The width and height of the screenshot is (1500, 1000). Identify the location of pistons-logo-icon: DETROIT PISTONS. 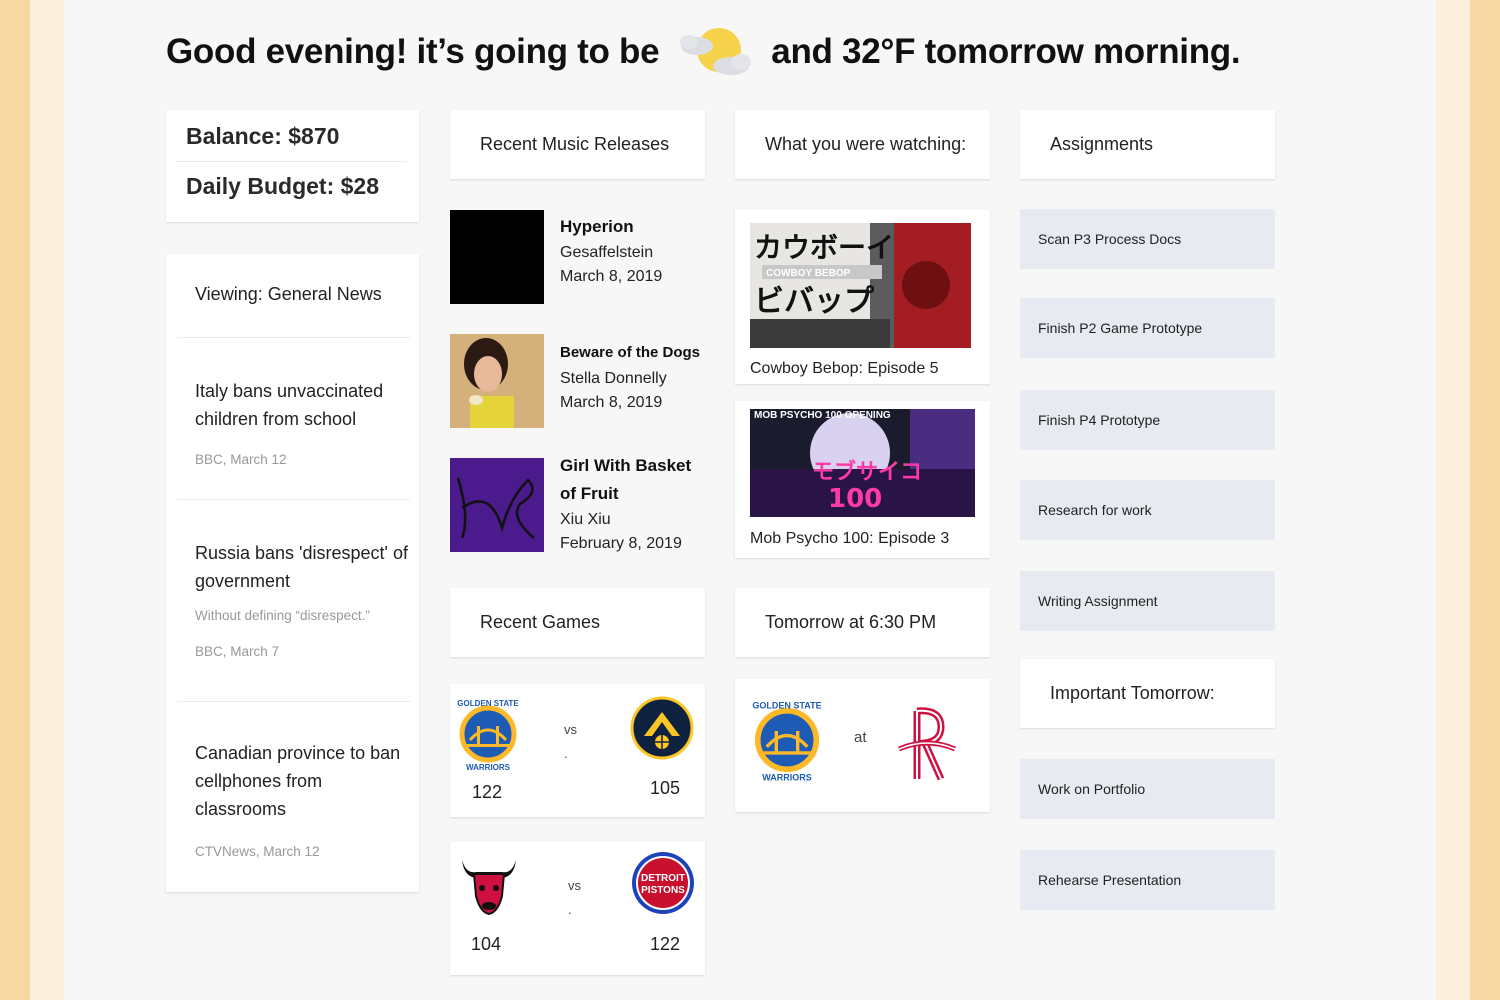
(663, 885).